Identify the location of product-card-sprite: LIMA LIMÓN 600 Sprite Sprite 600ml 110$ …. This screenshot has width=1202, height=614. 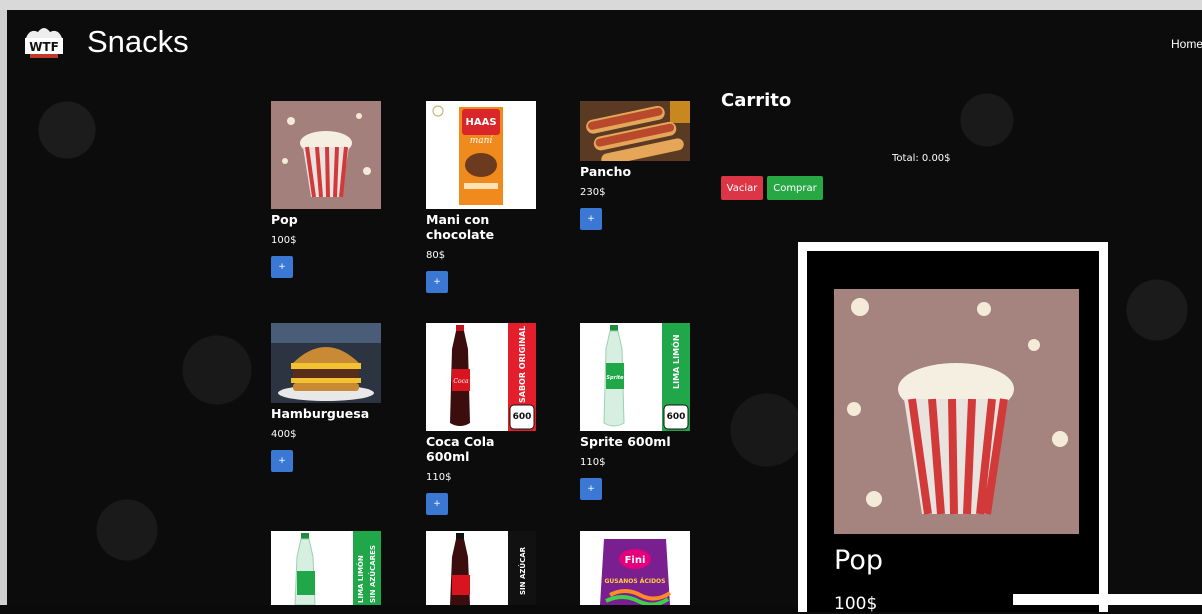
(635, 411).